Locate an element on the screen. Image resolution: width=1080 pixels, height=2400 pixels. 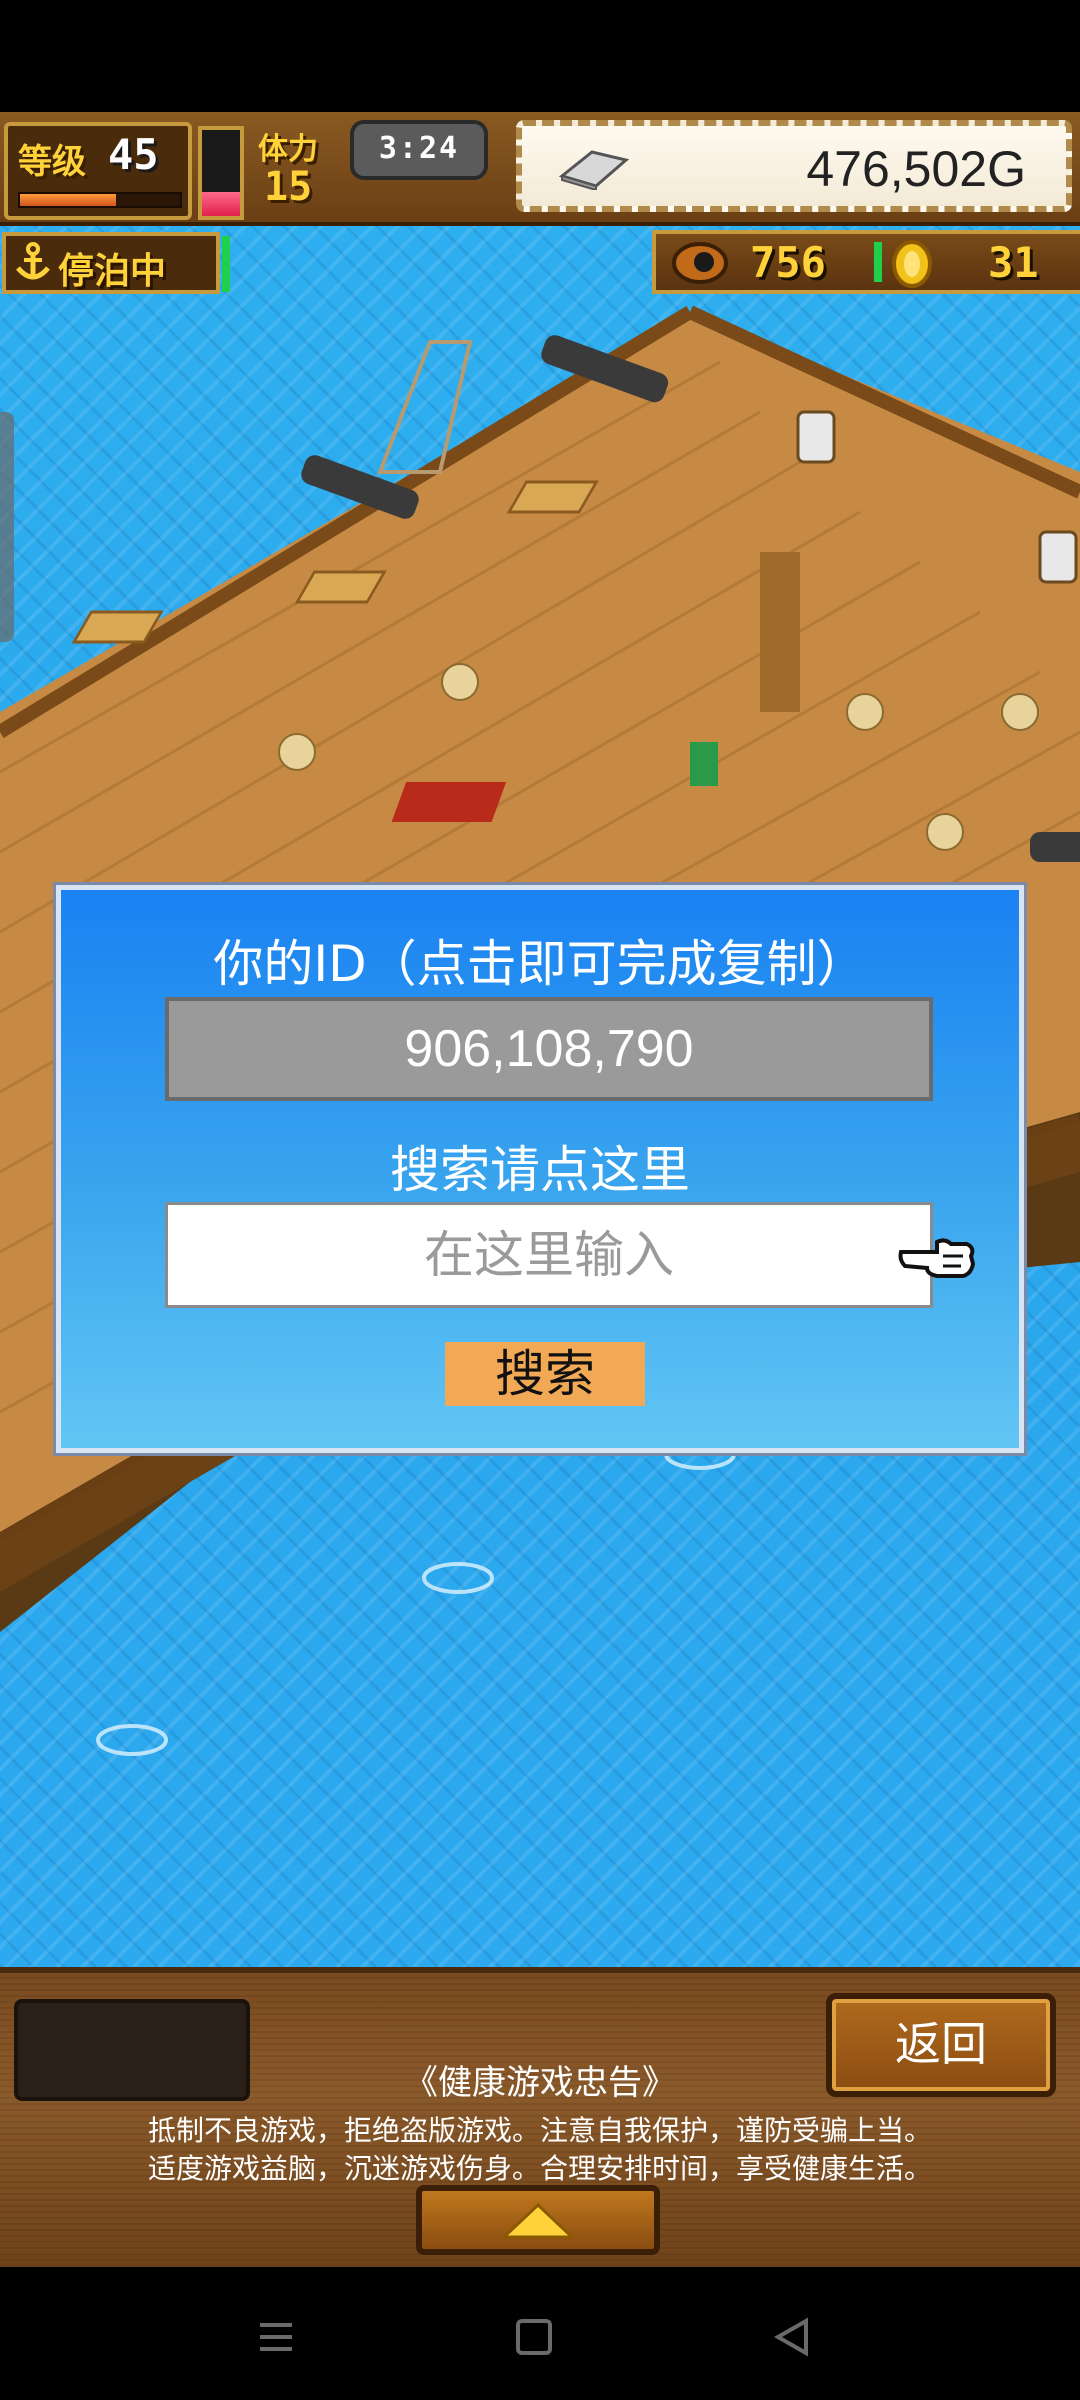
back-icon is located at coordinates (792, 2337).